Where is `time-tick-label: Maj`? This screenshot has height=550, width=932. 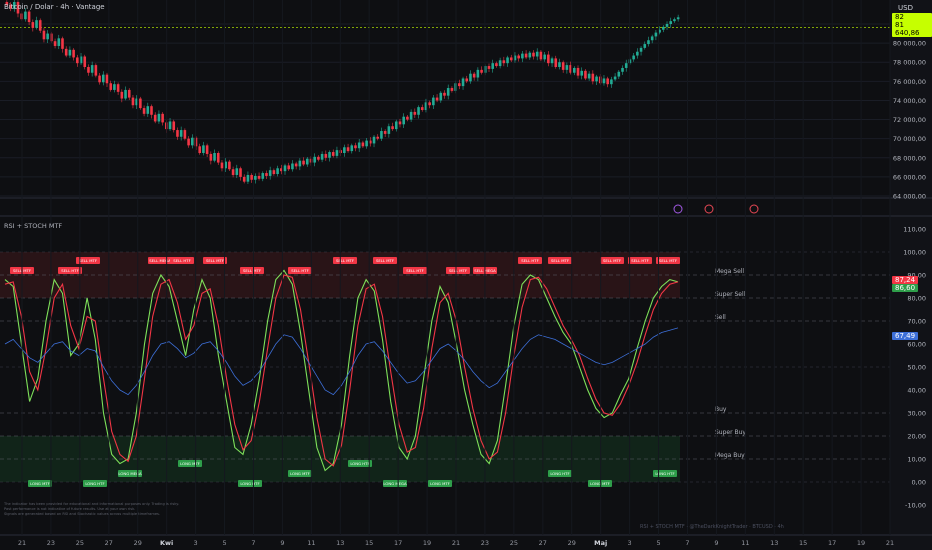 time-tick-label: Maj is located at coordinates (600, 543).